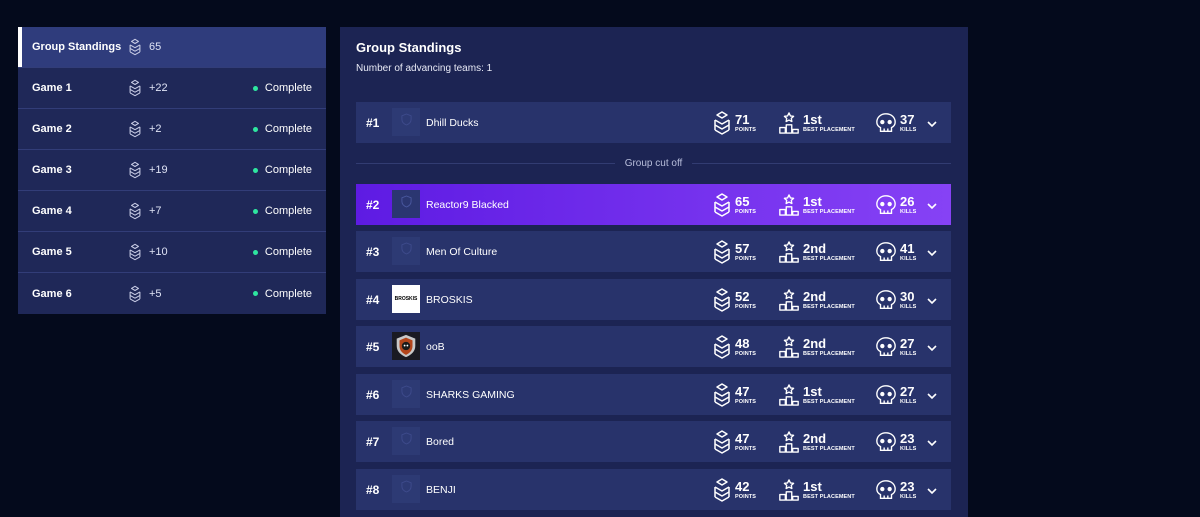  I want to click on sidebar-item-label: Game 1, so click(52, 88).